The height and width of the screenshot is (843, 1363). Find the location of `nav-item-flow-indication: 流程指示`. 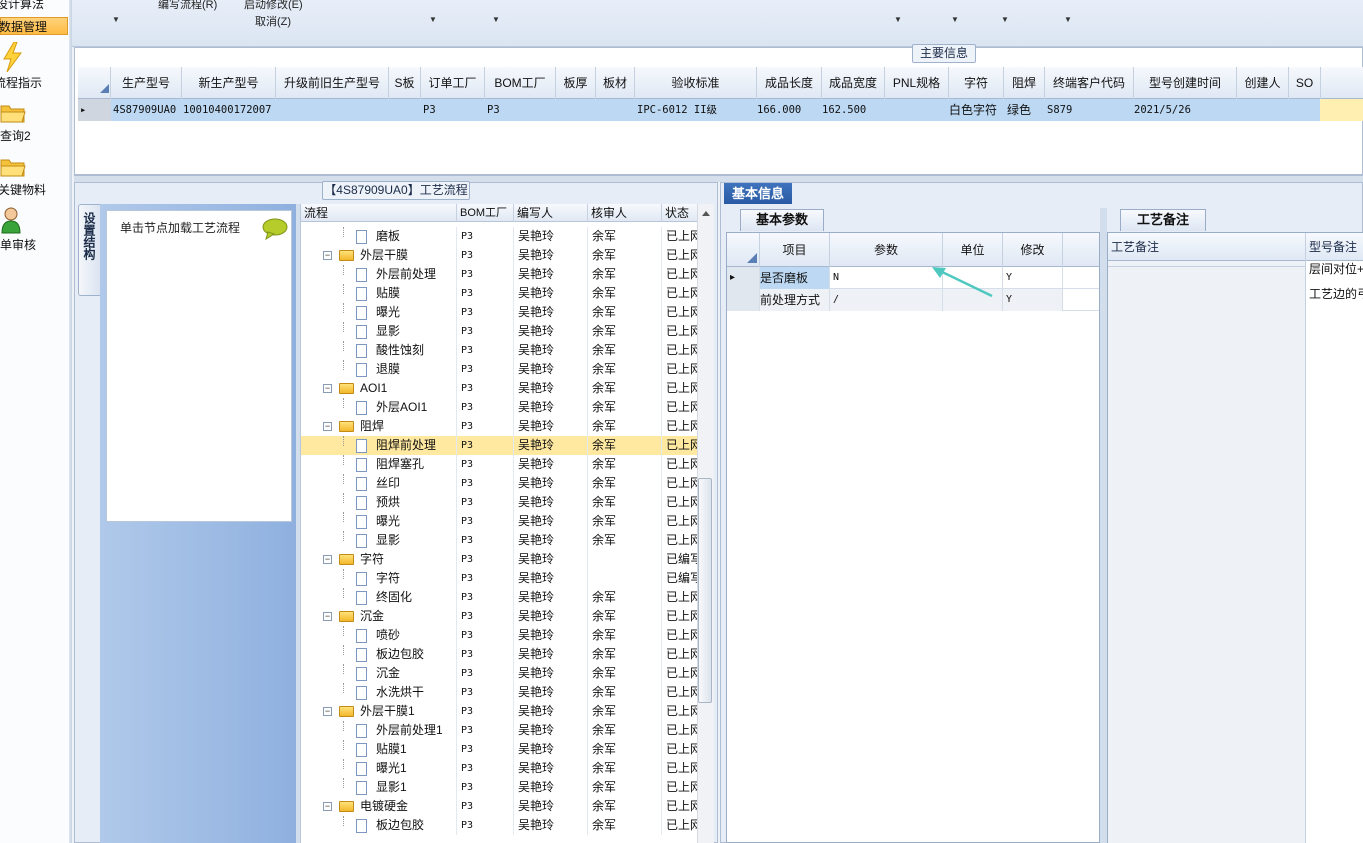

nav-item-flow-indication: 流程指示 is located at coordinates (34, 83).